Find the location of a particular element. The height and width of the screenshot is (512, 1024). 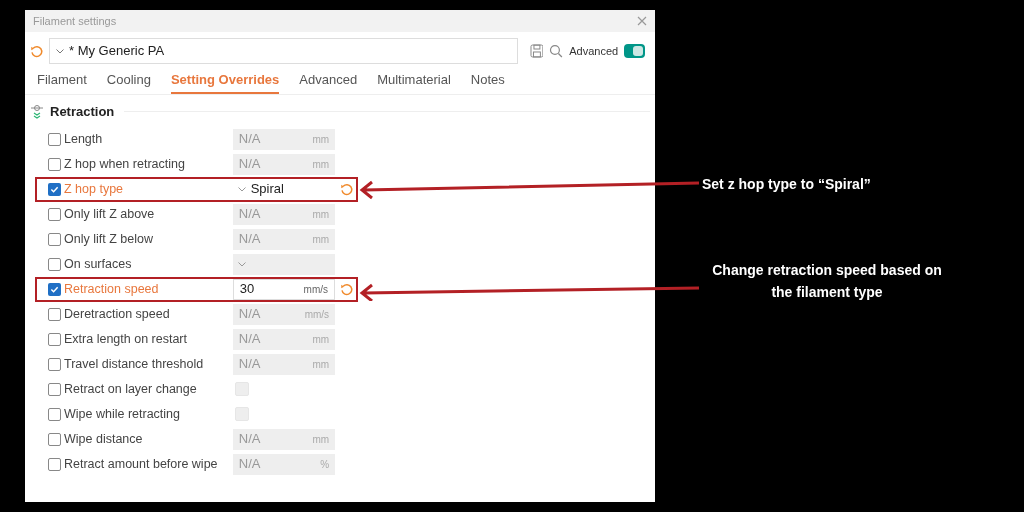

setting-label: Retract on layer change is located at coordinates (131, 389).